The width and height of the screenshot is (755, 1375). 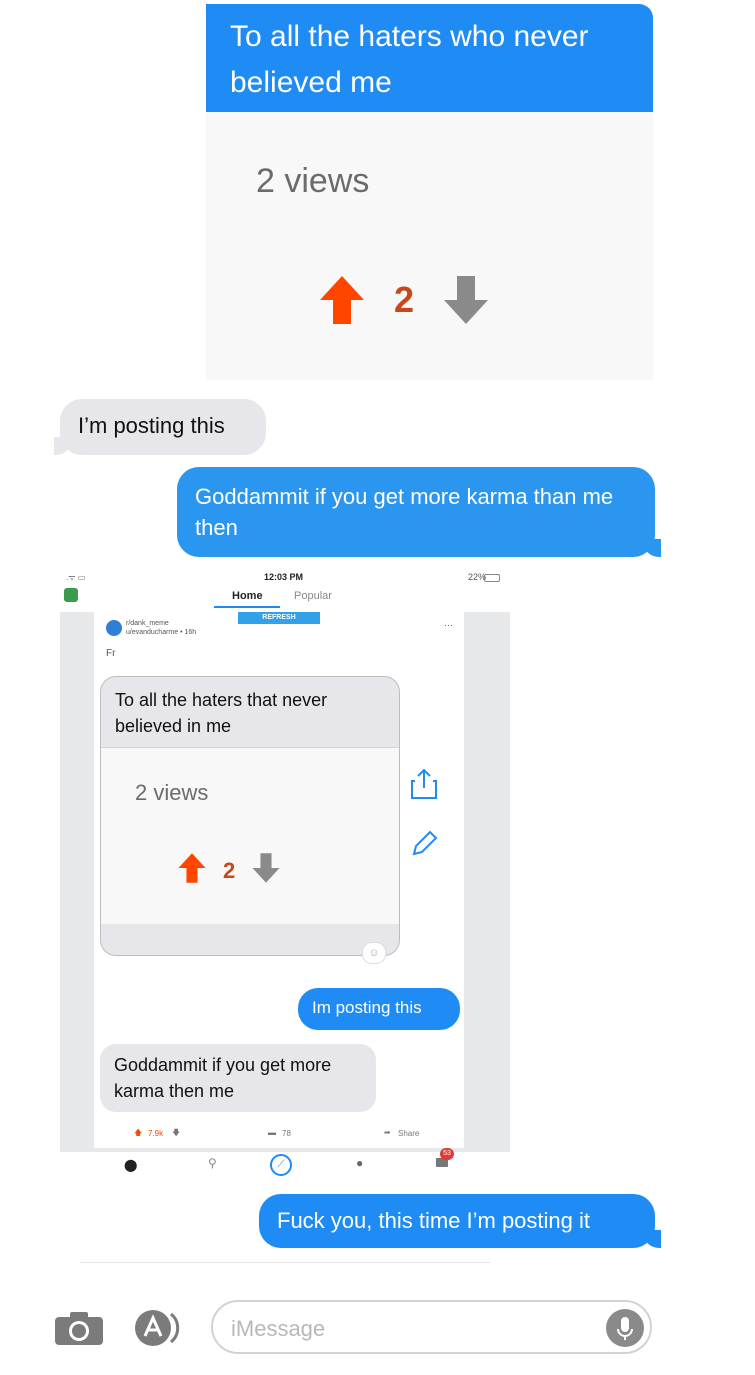 What do you see at coordinates (156, 1133) in the screenshot?
I see `score-count: 7.9k` at bounding box center [156, 1133].